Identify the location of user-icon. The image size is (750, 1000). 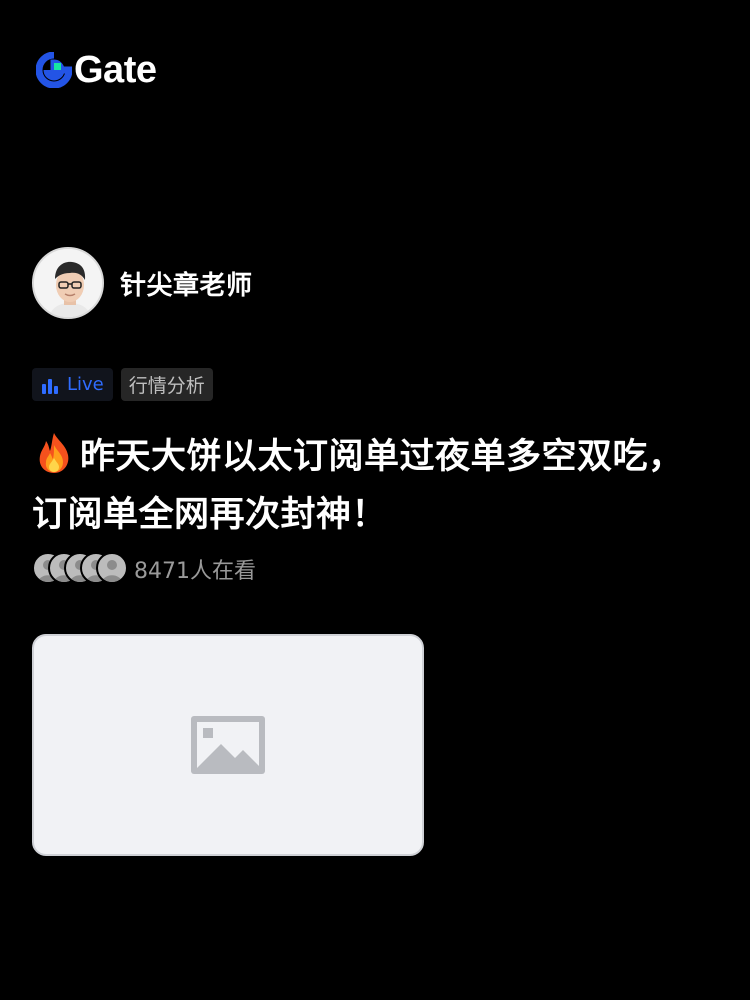
(112, 571).